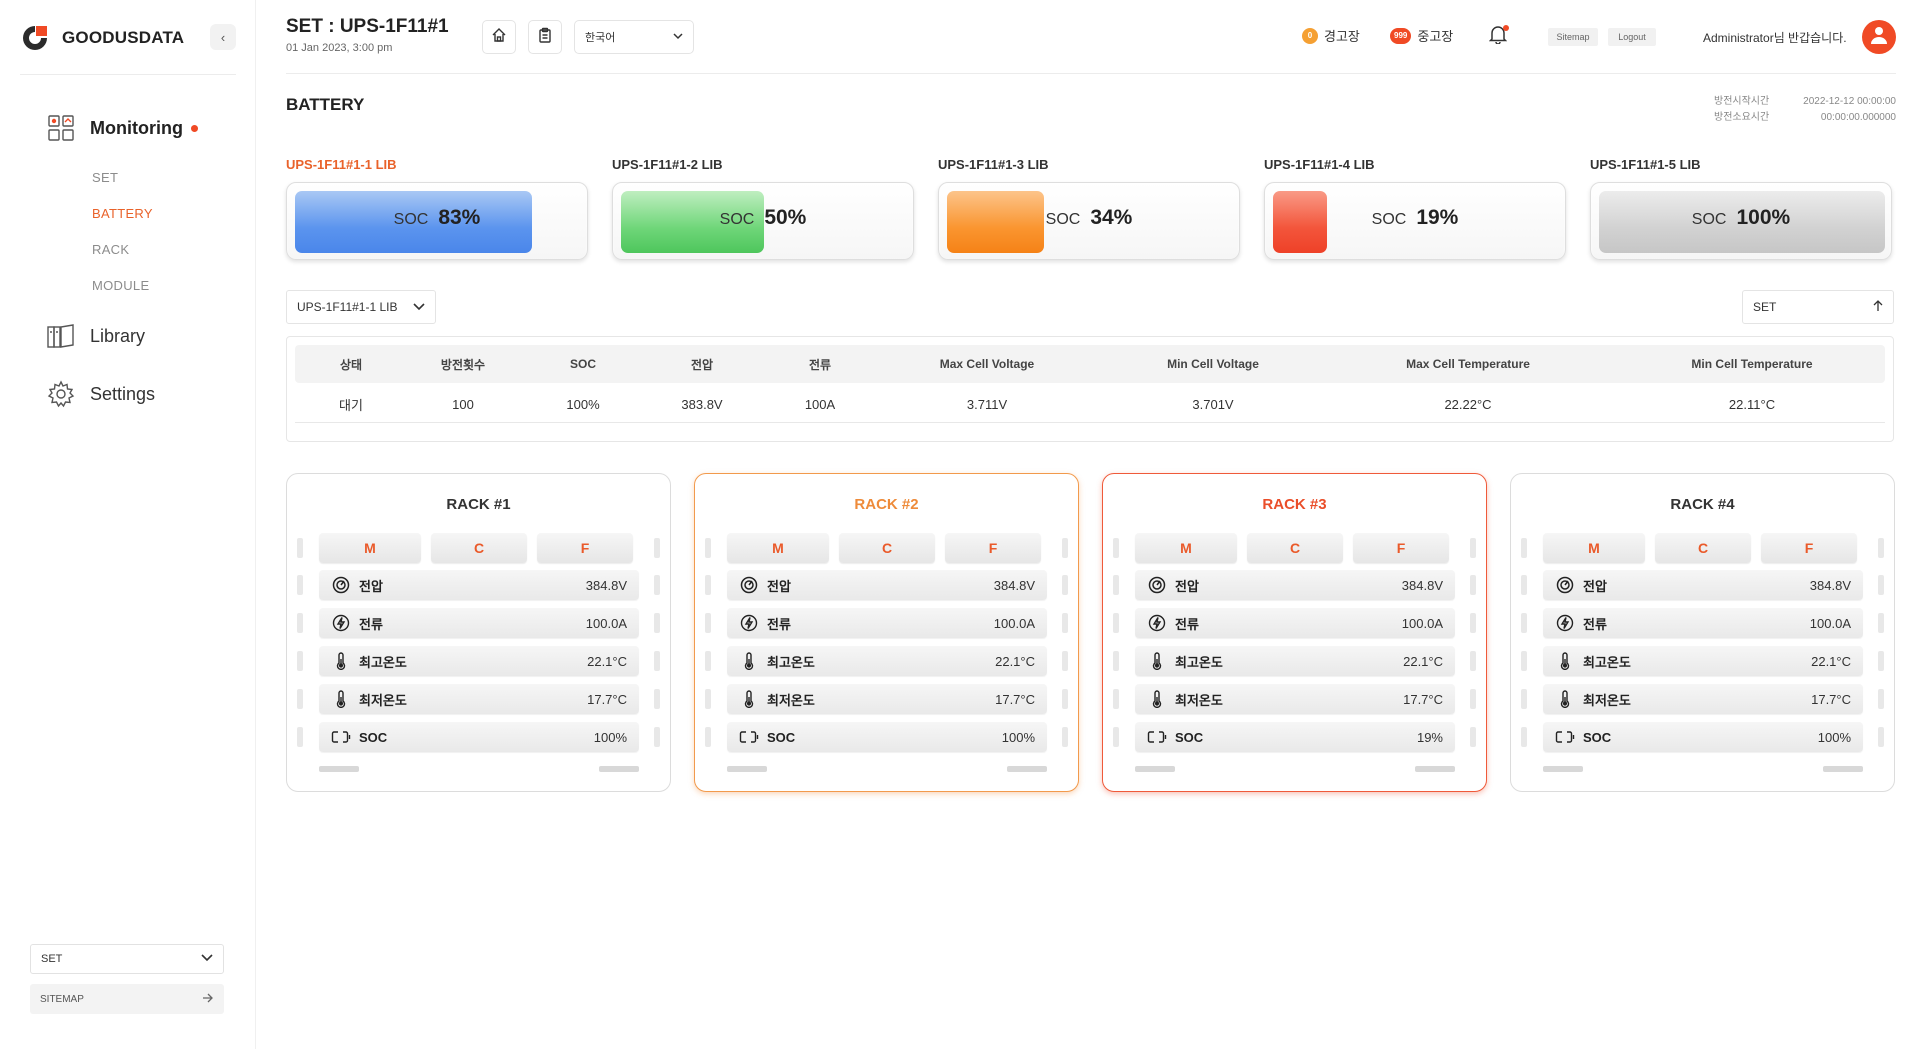 Image resolution: width=1920 pixels, height=1049 pixels. What do you see at coordinates (373, 737) in the screenshot?
I see `metric-label: SOC` at bounding box center [373, 737].